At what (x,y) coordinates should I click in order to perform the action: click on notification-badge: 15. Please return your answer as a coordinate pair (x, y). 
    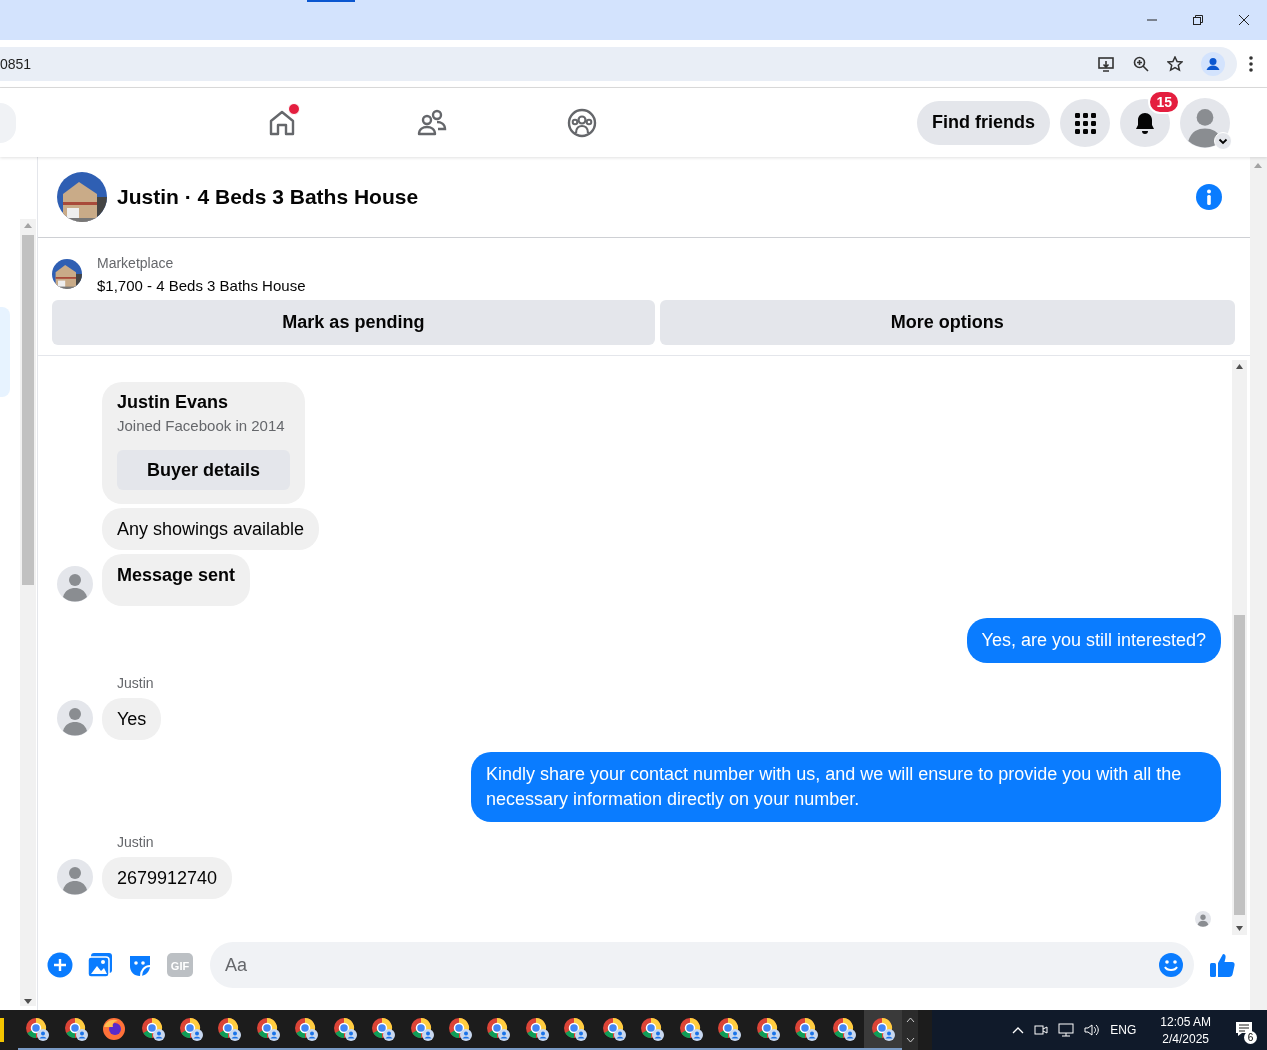
    Looking at the image, I should click on (1164, 101).